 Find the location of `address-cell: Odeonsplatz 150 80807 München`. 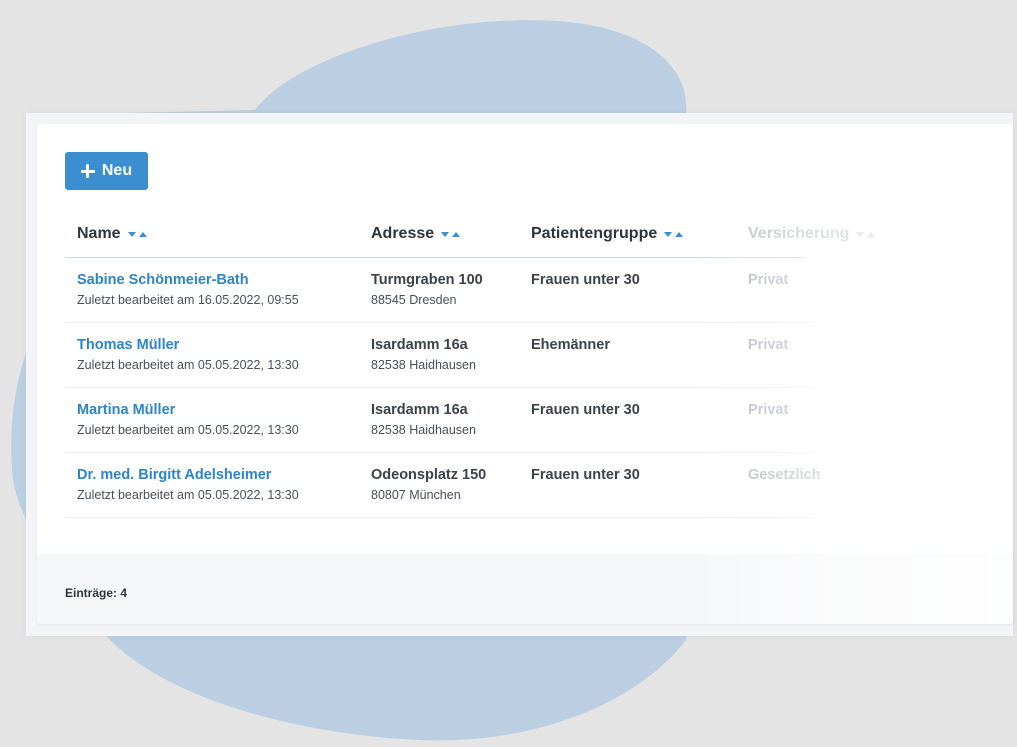

address-cell: Odeonsplatz 150 80807 München is located at coordinates (428, 484).